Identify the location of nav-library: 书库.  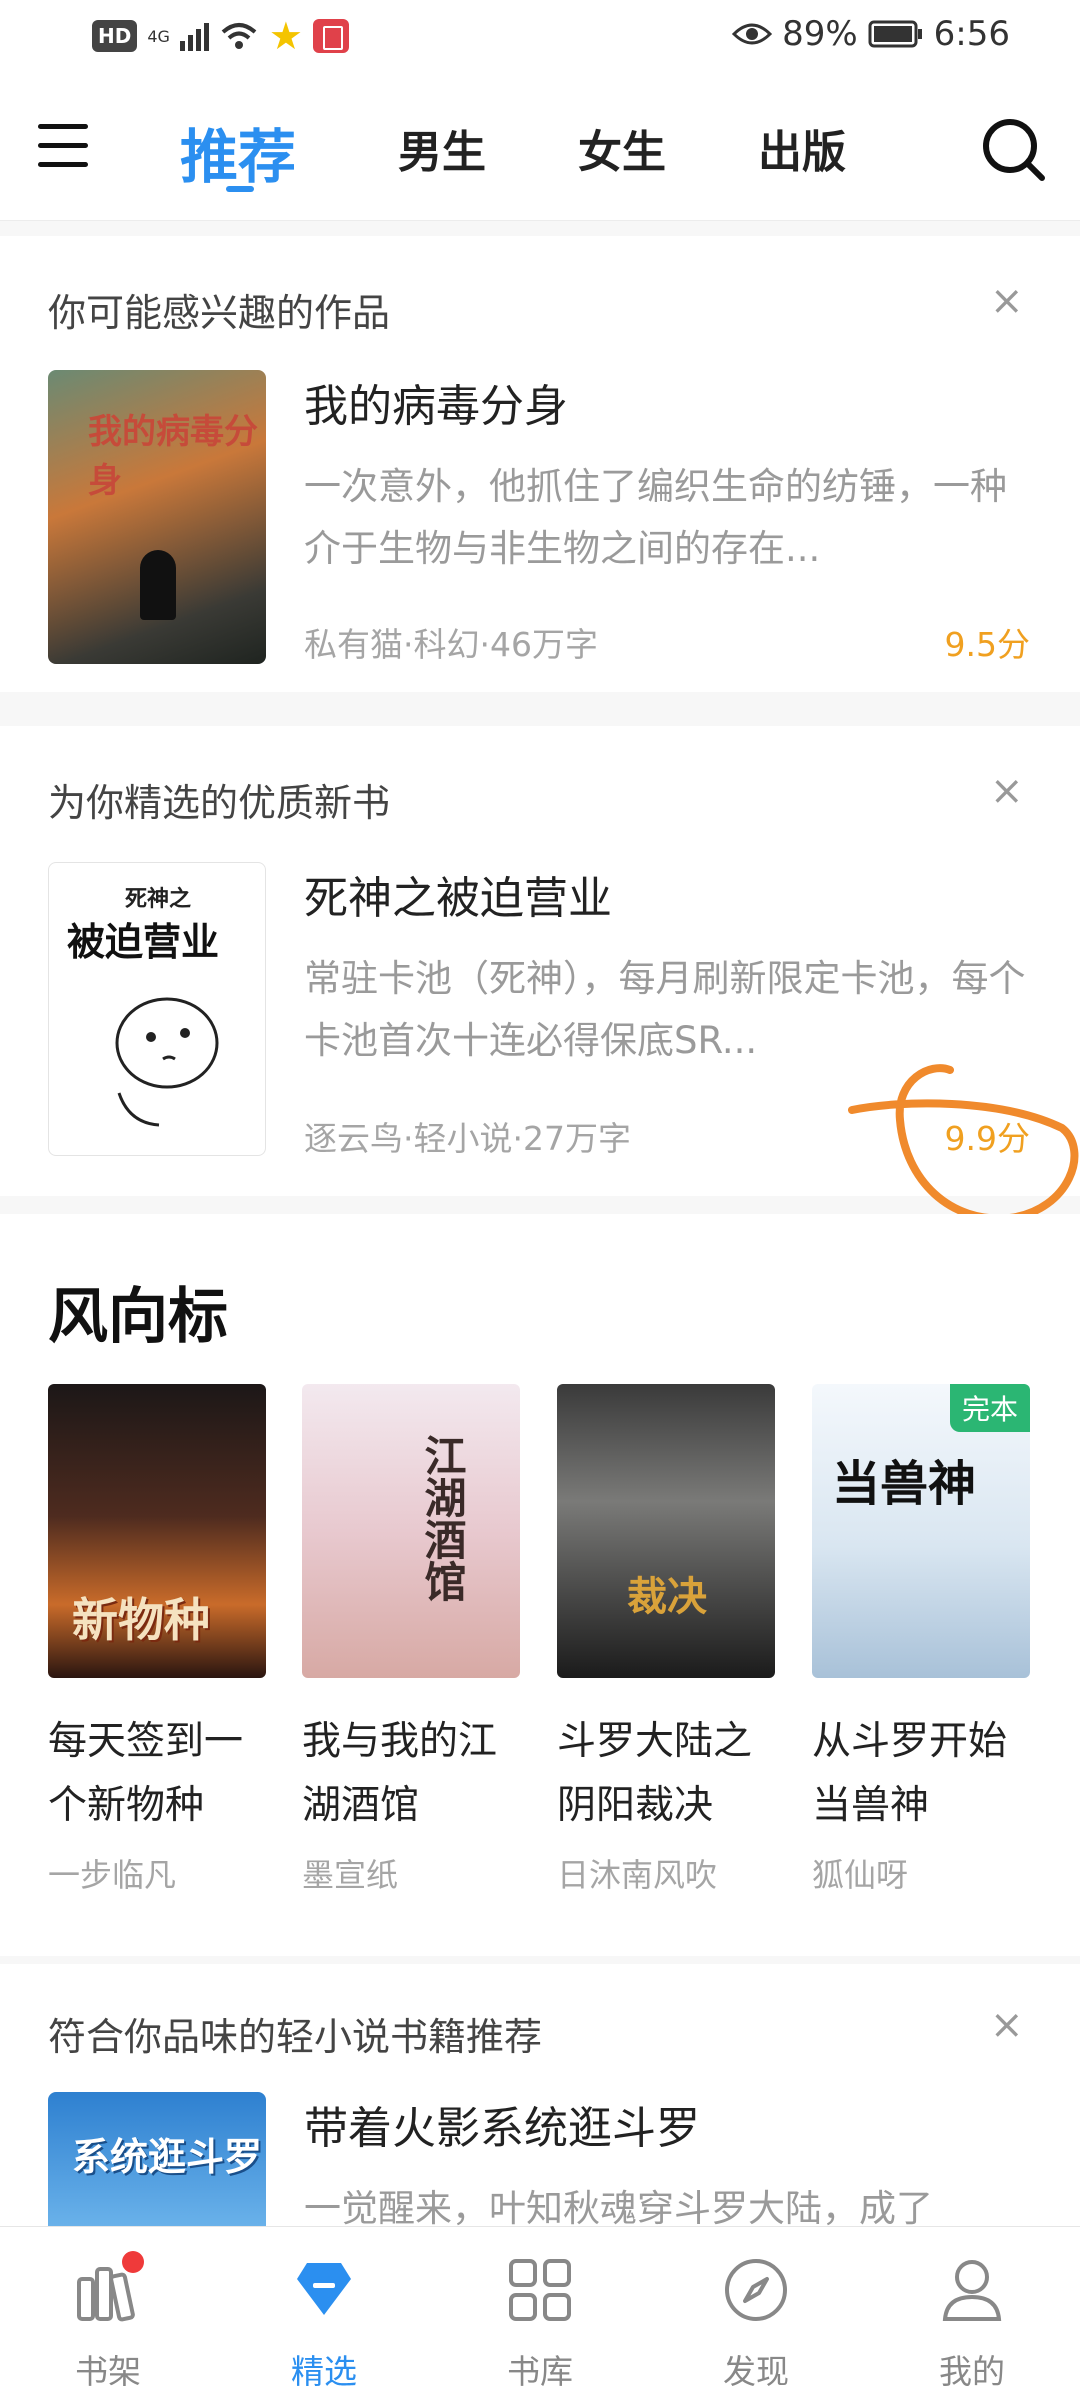
(540, 2314).